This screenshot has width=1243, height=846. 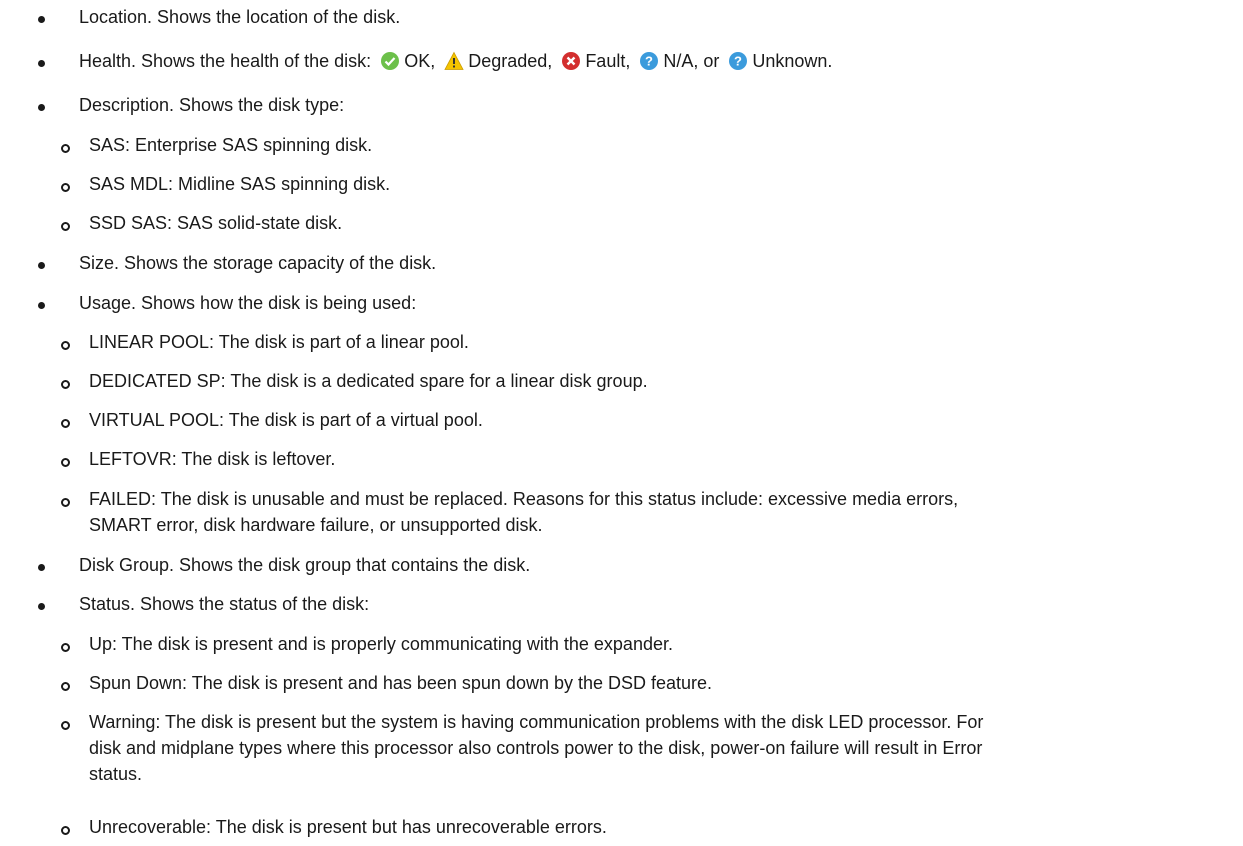 I want to click on health-na-label: N/A, or, so click(x=691, y=61).